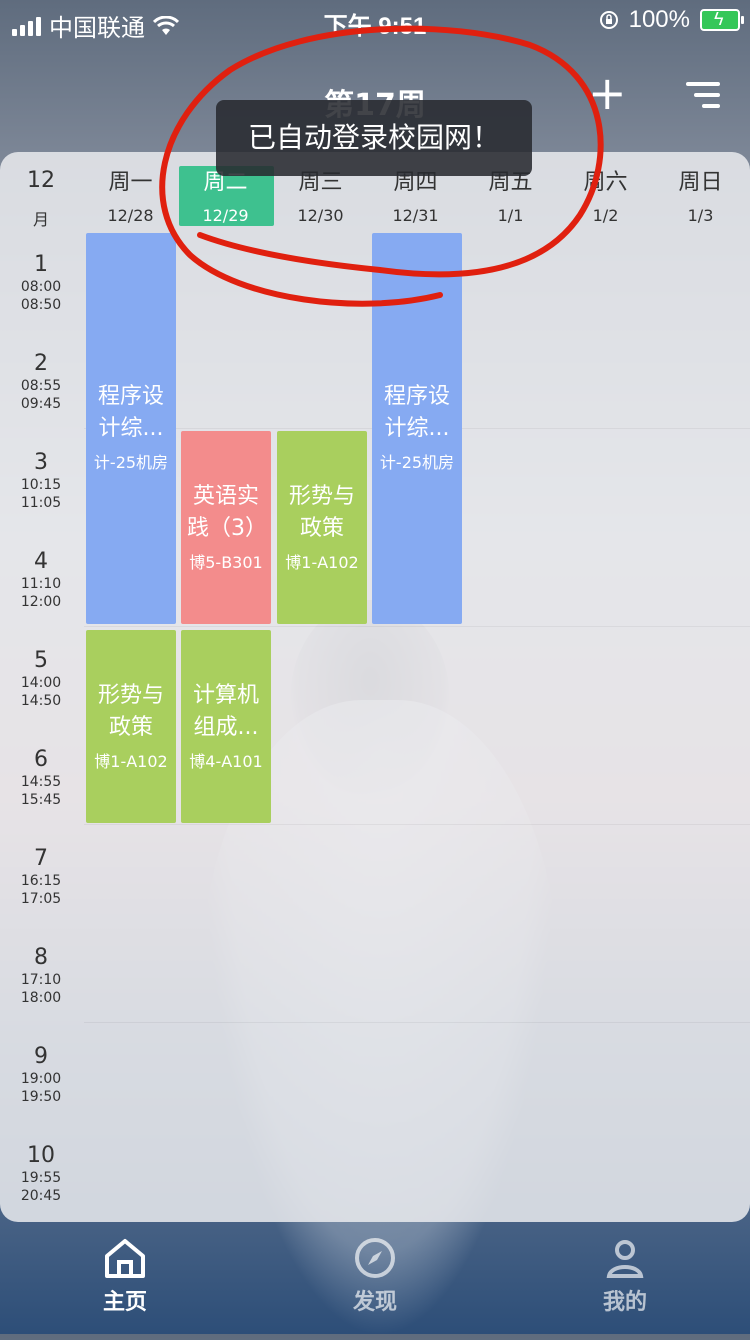 Image resolution: width=750 pixels, height=1340 pixels. I want to click on status-bar: 中国联通 下午 9:51 100% ϟ, so click(375, 22).